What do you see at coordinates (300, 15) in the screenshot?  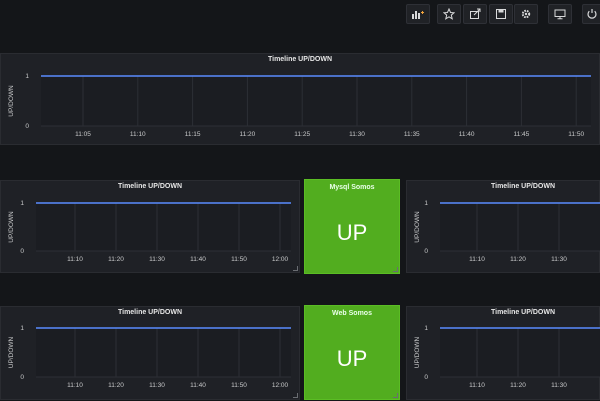 I see `dashboard-toolbar` at bounding box center [300, 15].